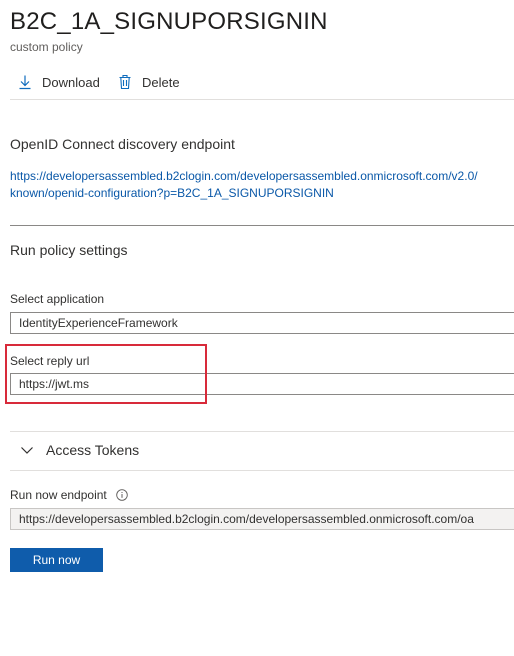 This screenshot has height=656, width=514. Describe the element at coordinates (57, 299) in the screenshot. I see `select-application-label: Select application` at that location.